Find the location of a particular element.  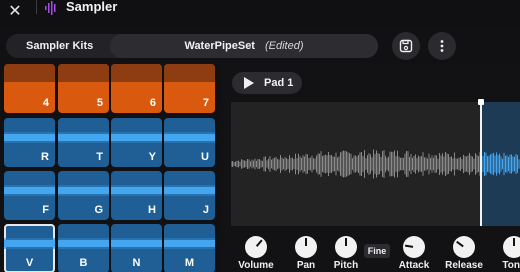

pad-n: N is located at coordinates (136, 248).